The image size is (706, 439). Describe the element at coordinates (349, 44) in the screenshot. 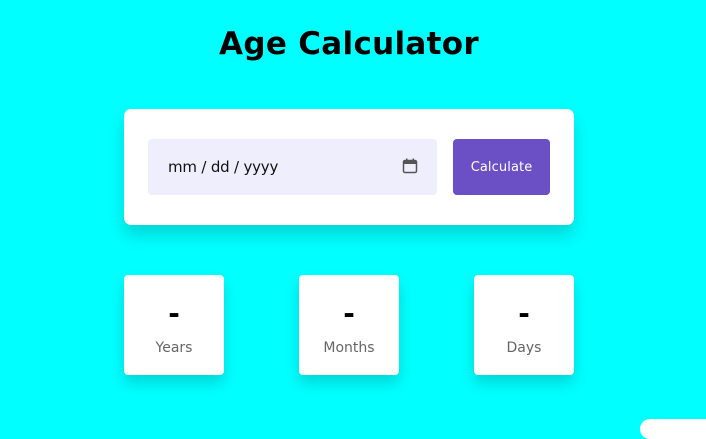

I see `page-title: Age Calculator` at that location.